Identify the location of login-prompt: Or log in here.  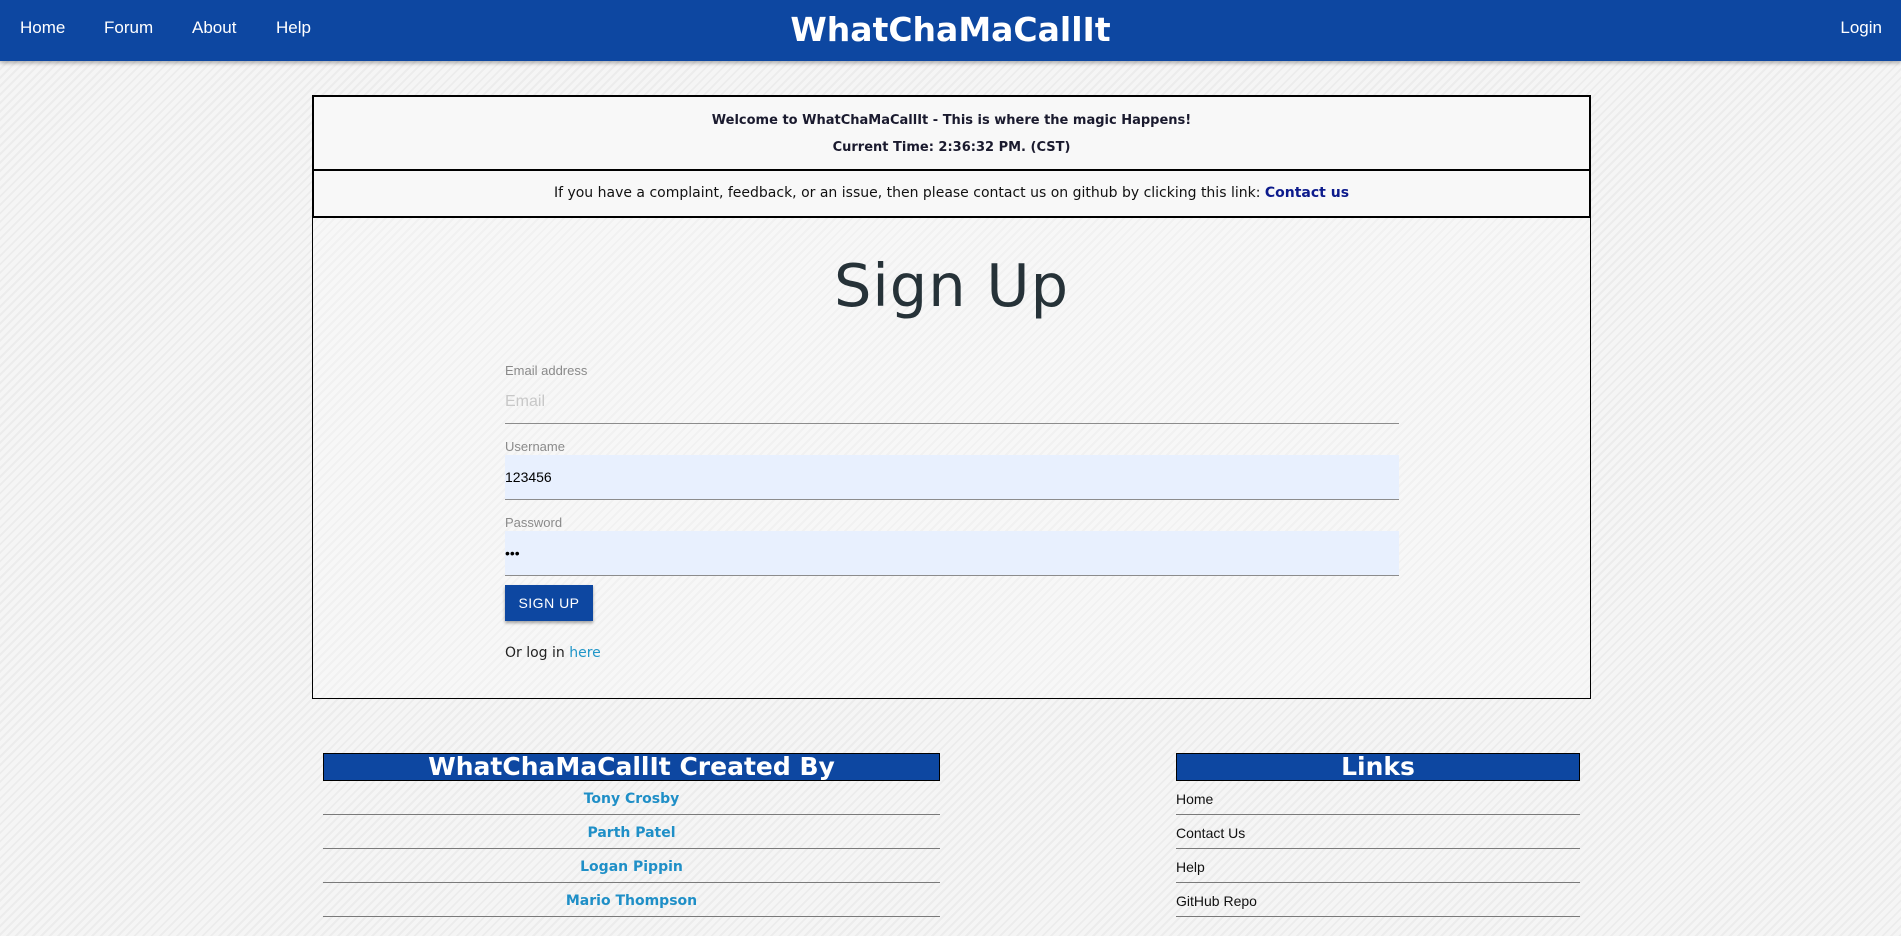
(952, 653).